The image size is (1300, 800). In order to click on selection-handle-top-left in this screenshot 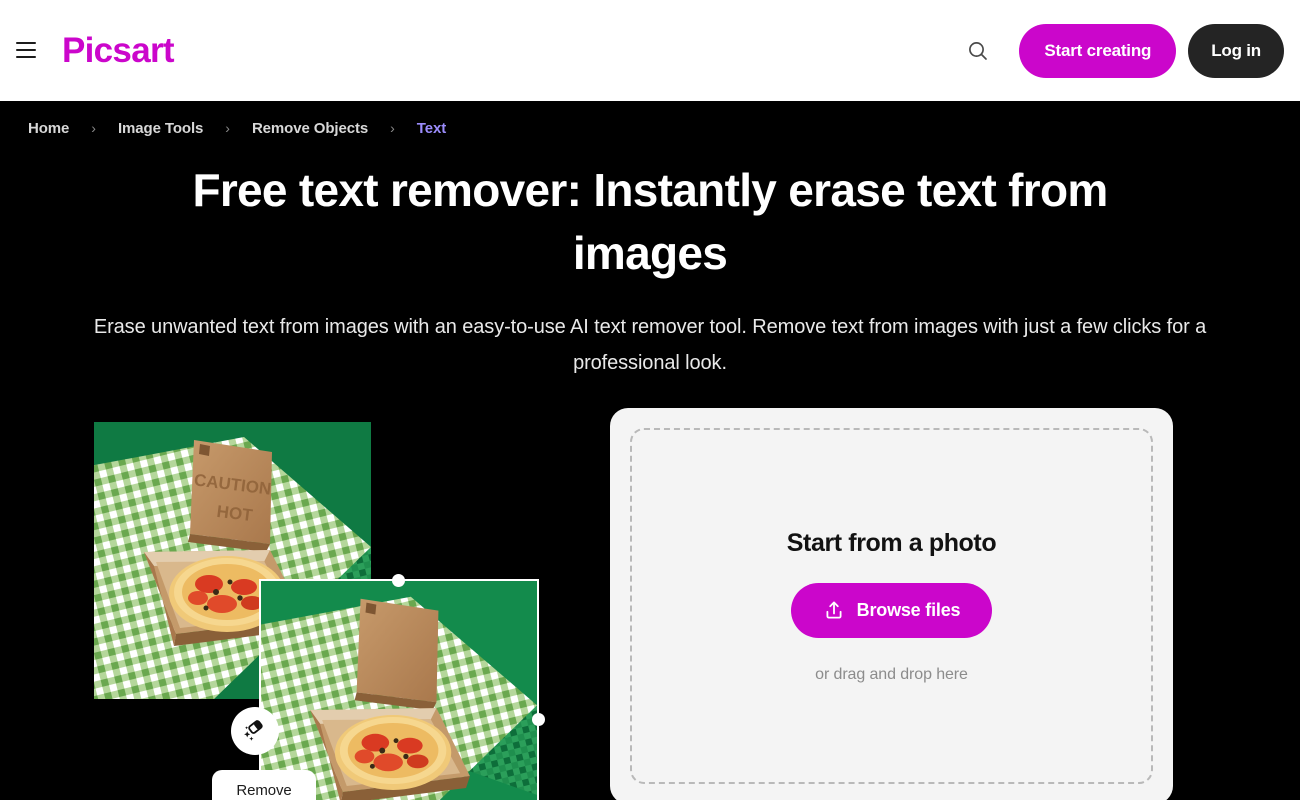, I will do `click(398, 580)`.